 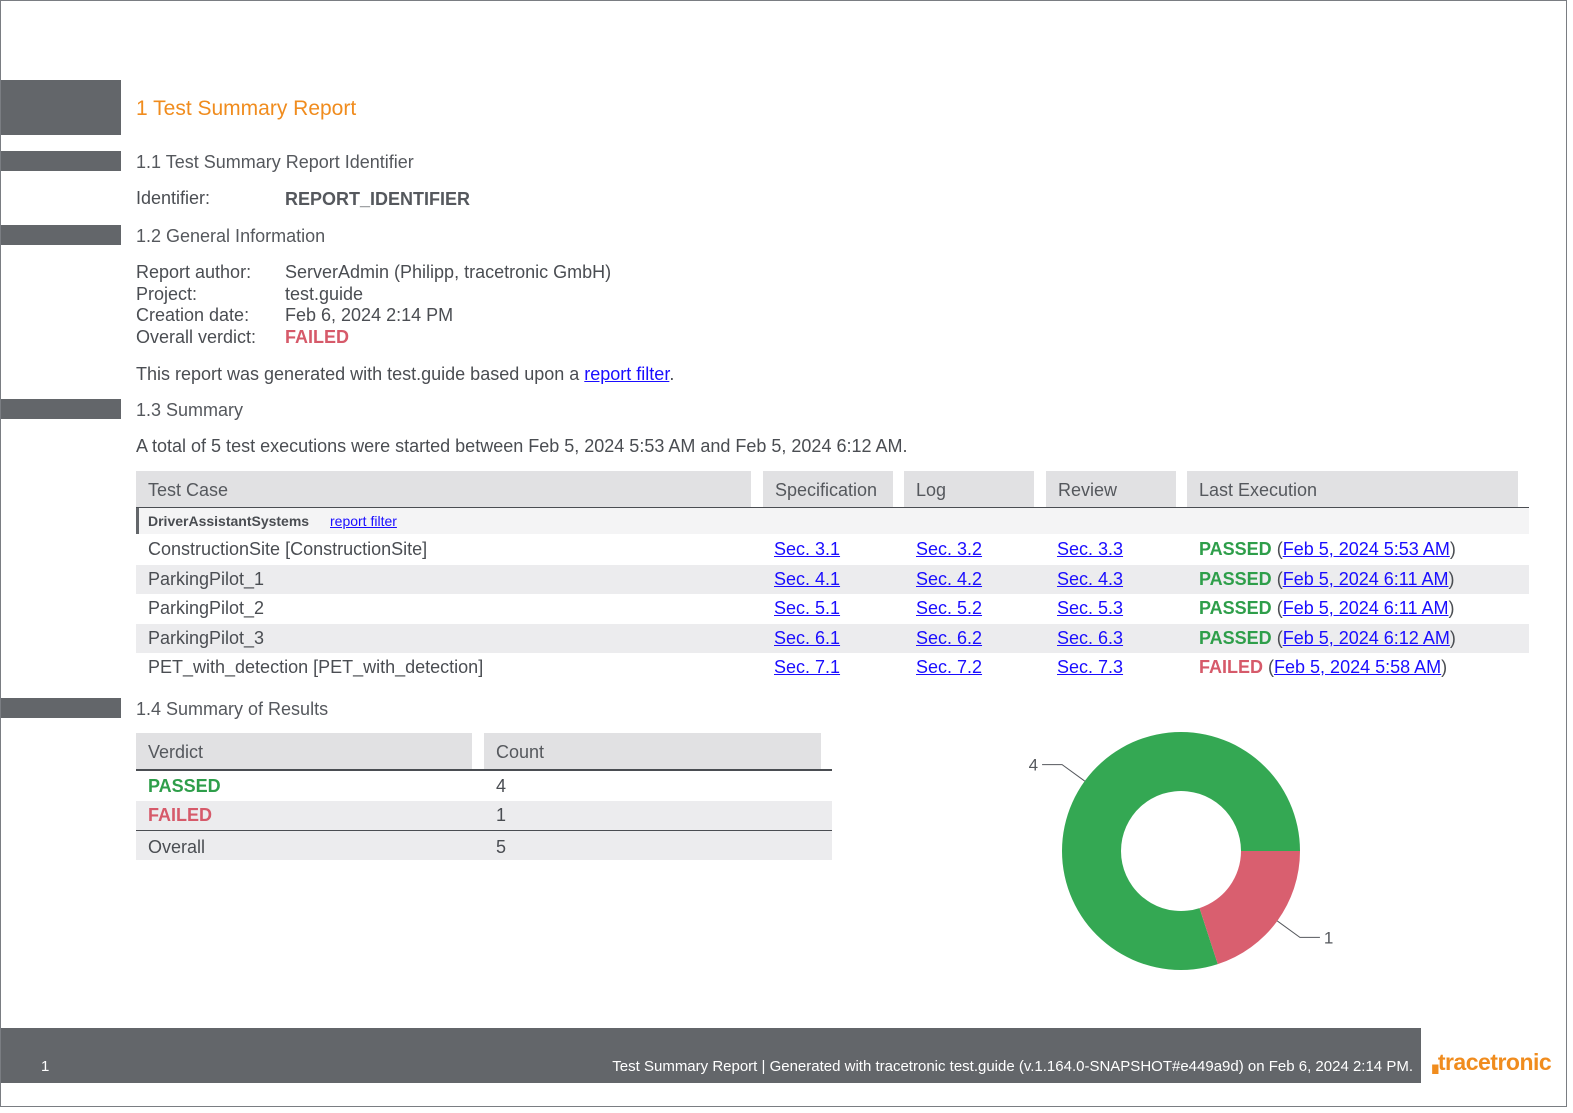 I want to click on project-value: test.guide, so click(x=324, y=294).